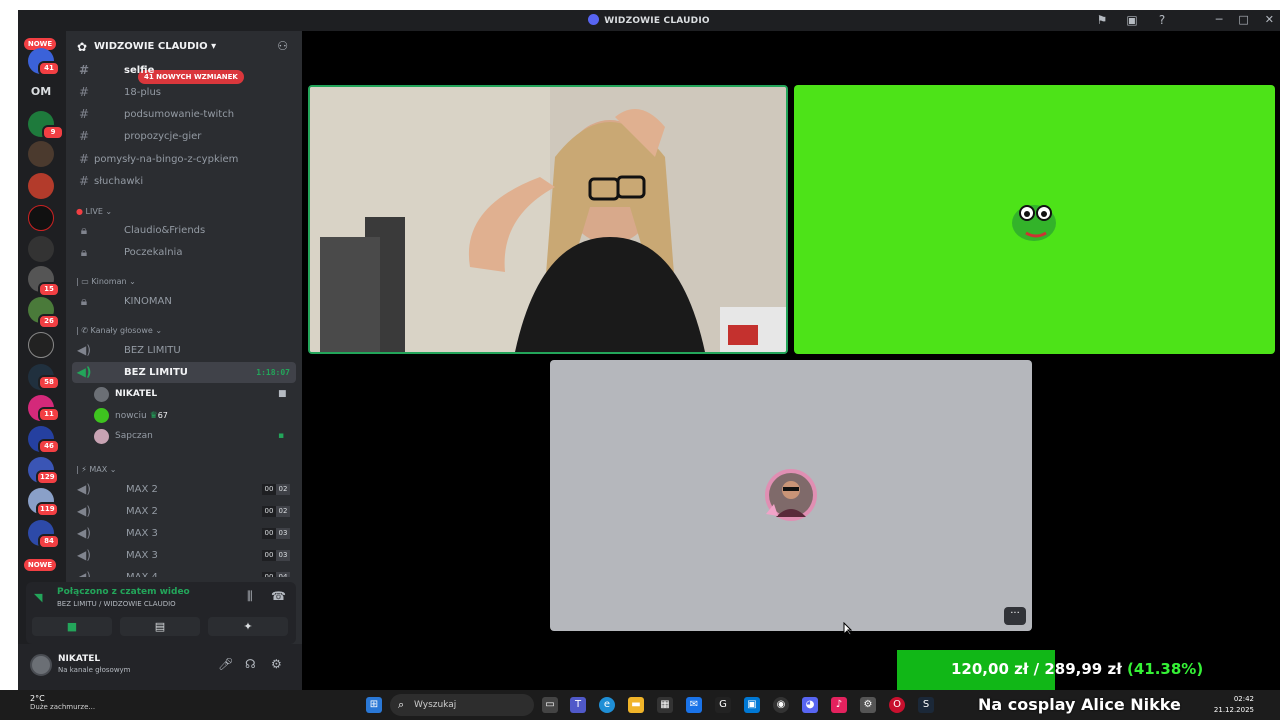 This screenshot has height=720, width=1280. What do you see at coordinates (225, 664) in the screenshot?
I see `microphone-icon: 🎤︎` at bounding box center [225, 664].